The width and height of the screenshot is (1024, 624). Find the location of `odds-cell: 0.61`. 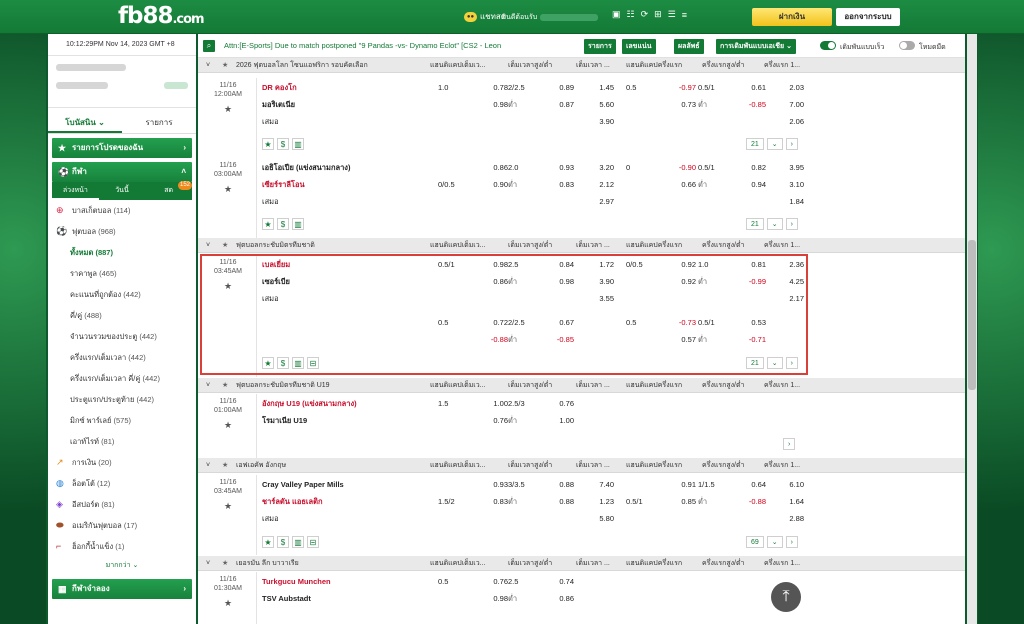

odds-cell: 0.61 is located at coordinates (752, 87).